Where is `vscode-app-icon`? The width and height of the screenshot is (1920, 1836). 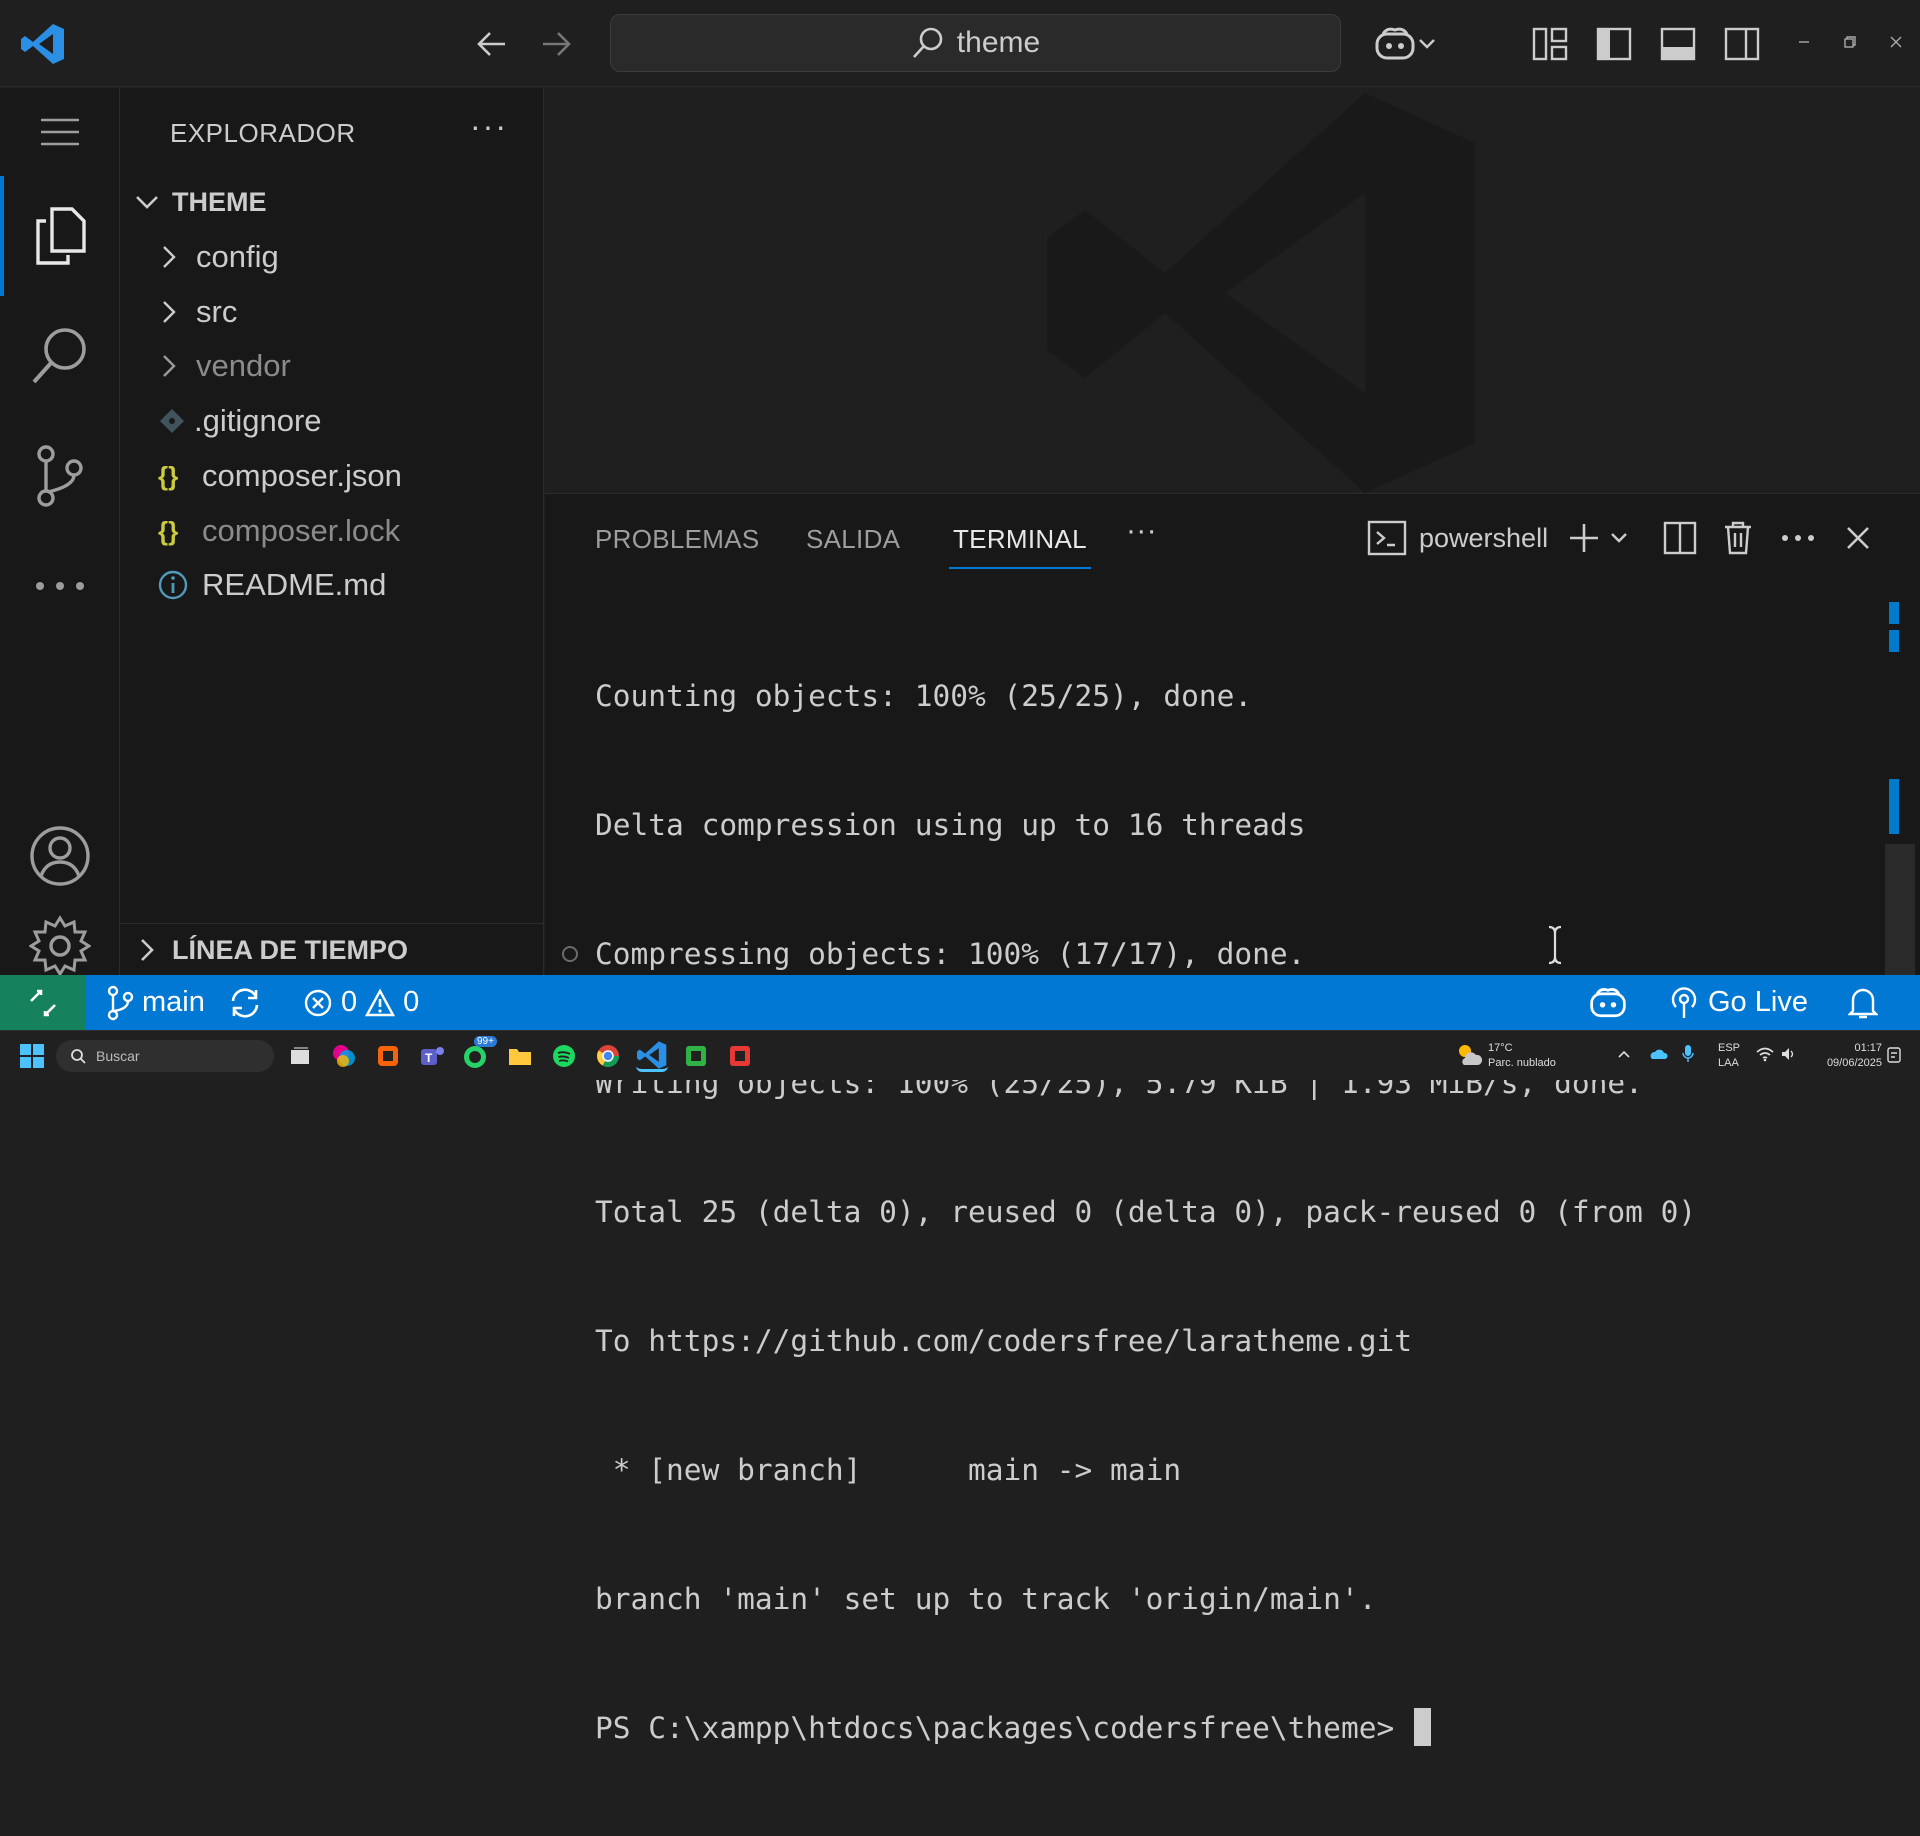
vscode-app-icon is located at coordinates (652, 1056).